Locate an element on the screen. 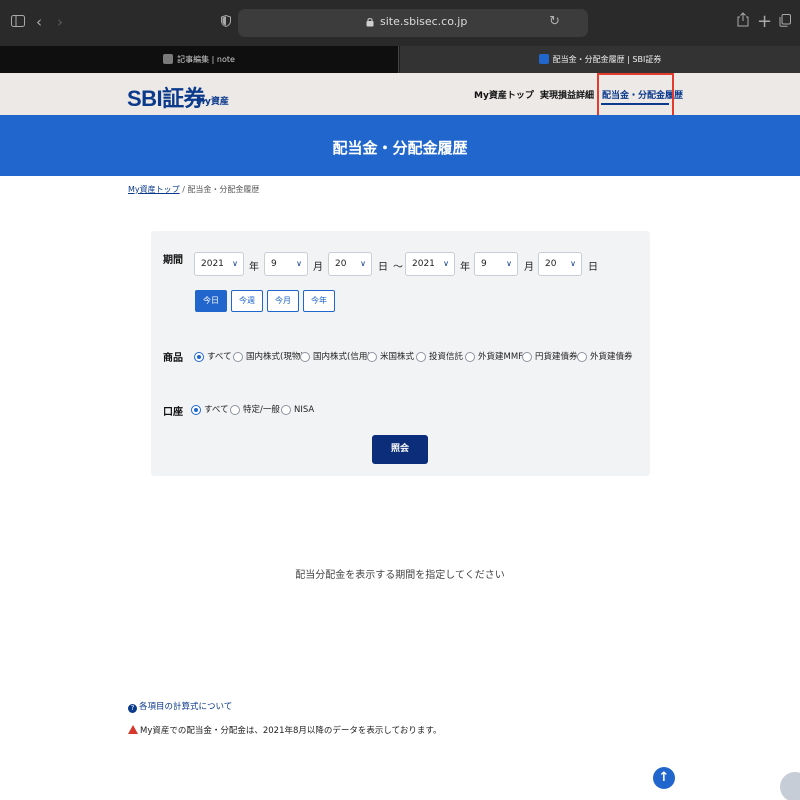 Image resolution: width=800 pixels, height=800 pixels. data-range-notice: My資産での配当金・分配金は、2021年8月以降のデータを表示しております。 is located at coordinates (285, 730).